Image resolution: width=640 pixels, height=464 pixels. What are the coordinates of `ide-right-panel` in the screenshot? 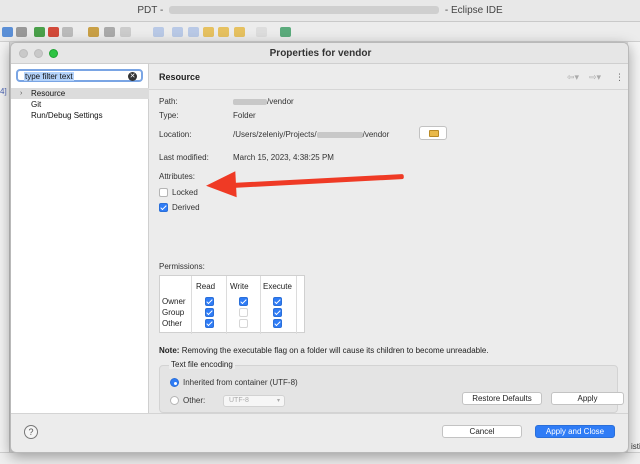 It's located at (634, 253).